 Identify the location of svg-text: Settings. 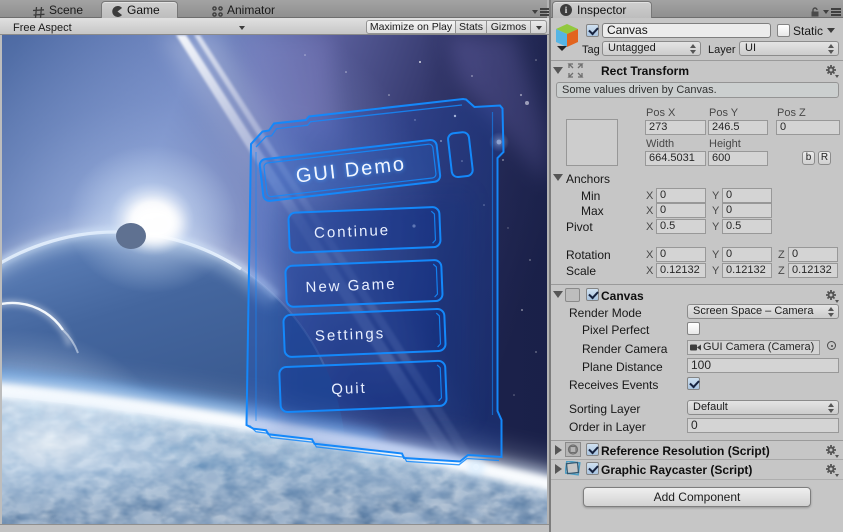
(350, 335).